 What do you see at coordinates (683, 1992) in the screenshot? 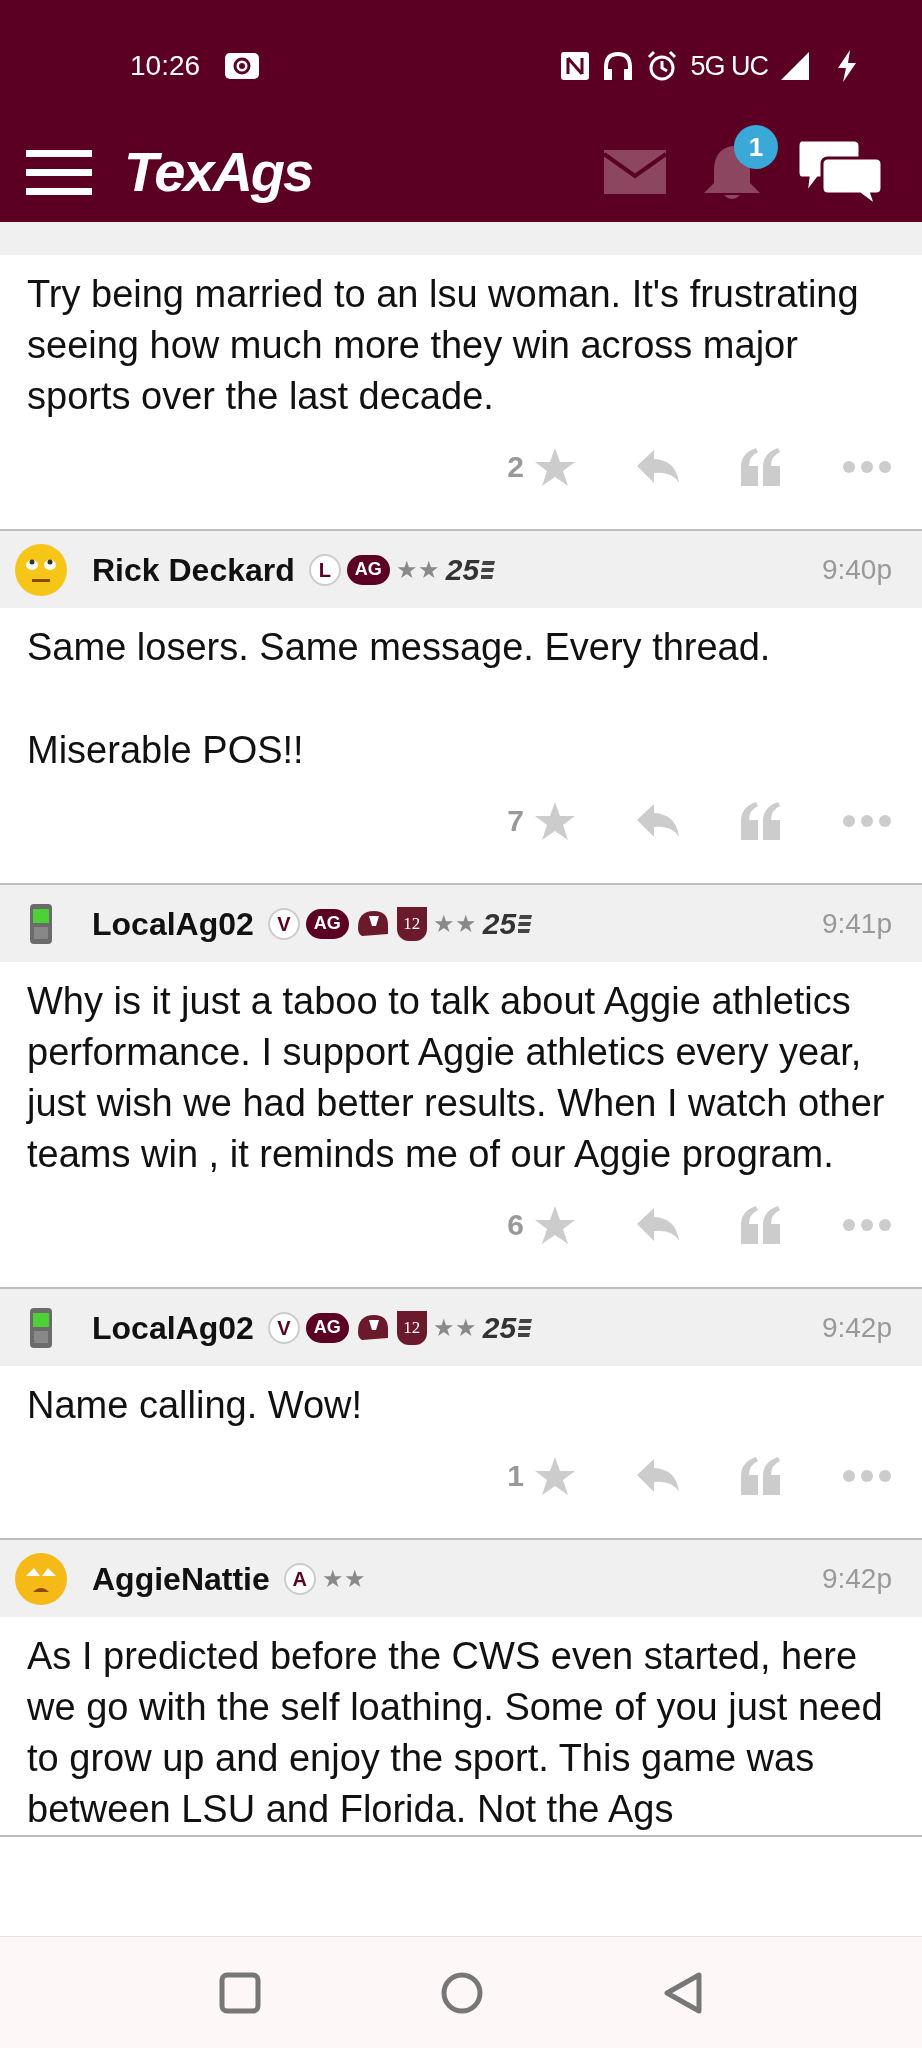
I see `back-icon` at bounding box center [683, 1992].